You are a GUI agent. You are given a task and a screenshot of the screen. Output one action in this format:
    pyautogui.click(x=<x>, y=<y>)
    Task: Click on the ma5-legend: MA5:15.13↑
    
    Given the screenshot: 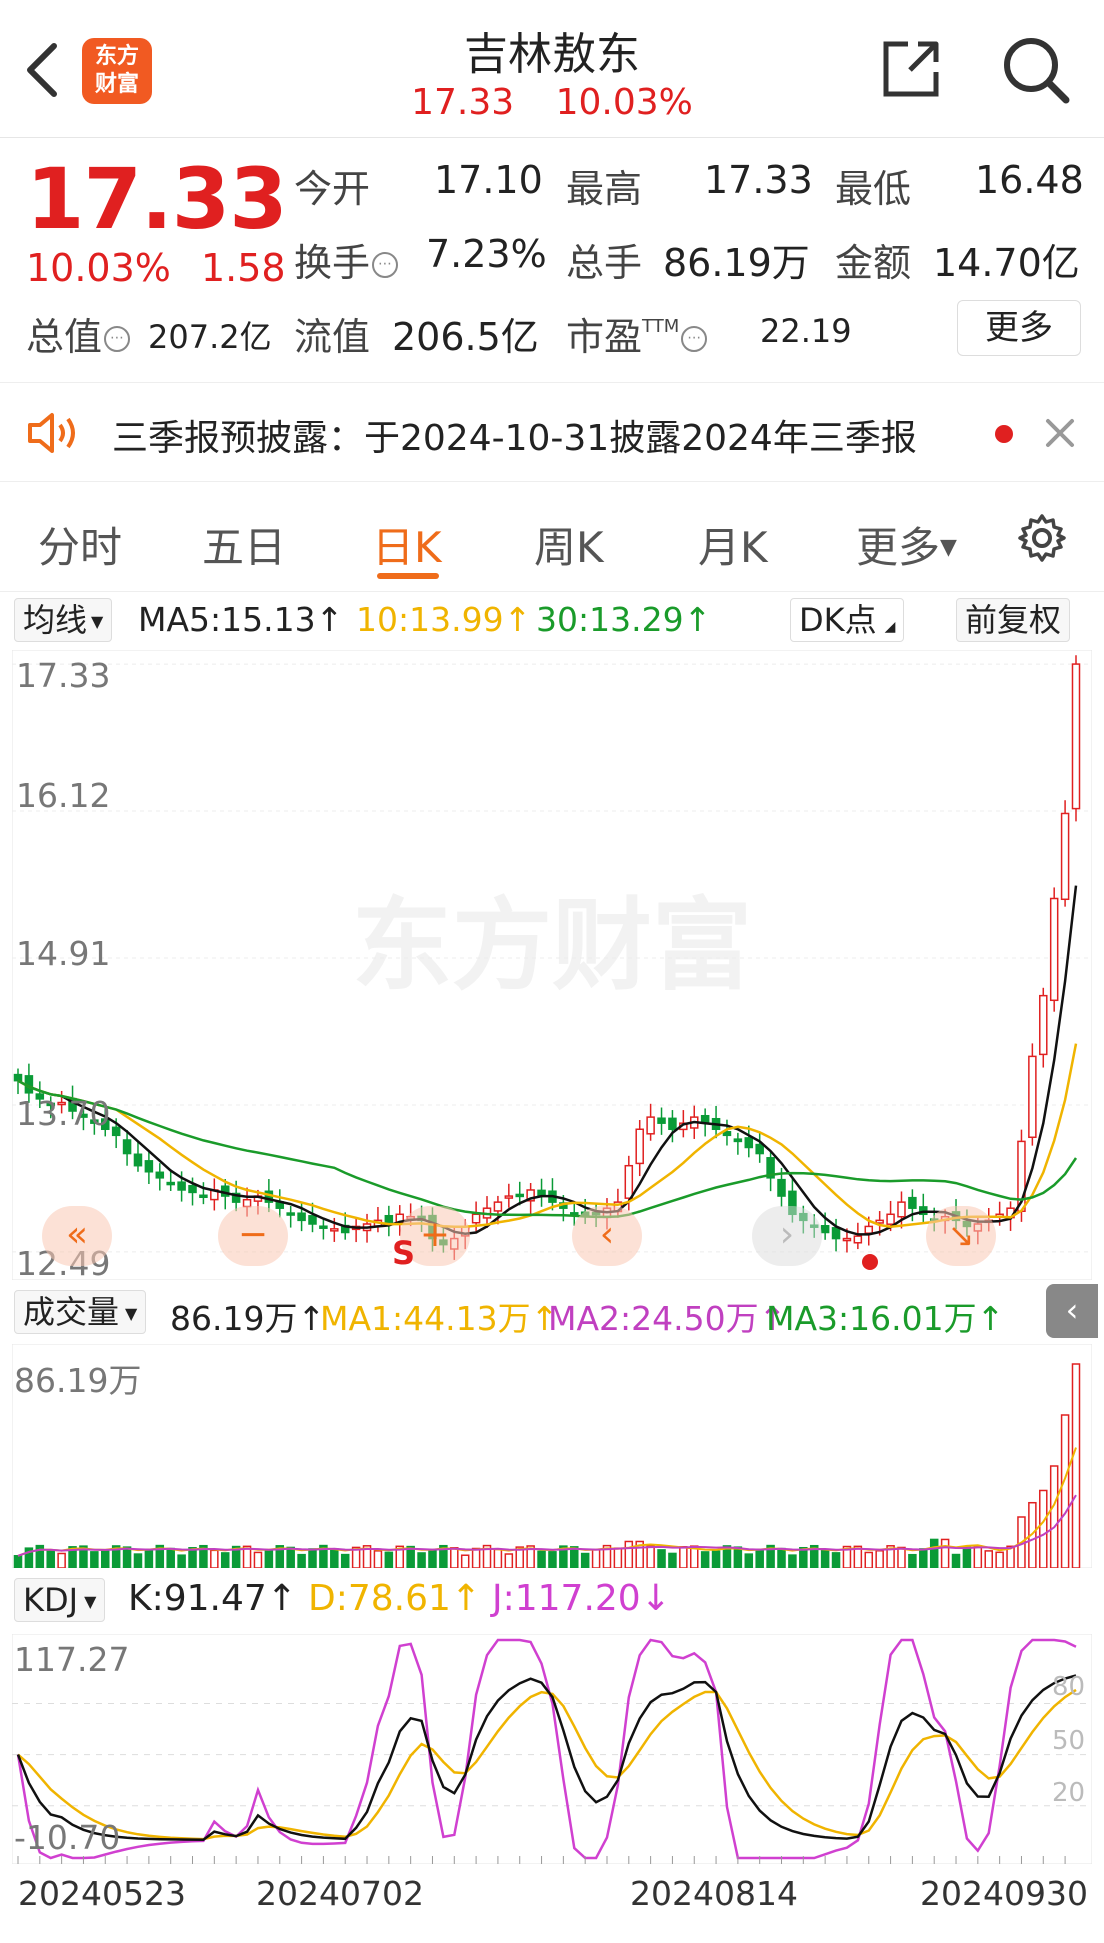 What is the action you would take?
    pyautogui.click(x=241, y=619)
    